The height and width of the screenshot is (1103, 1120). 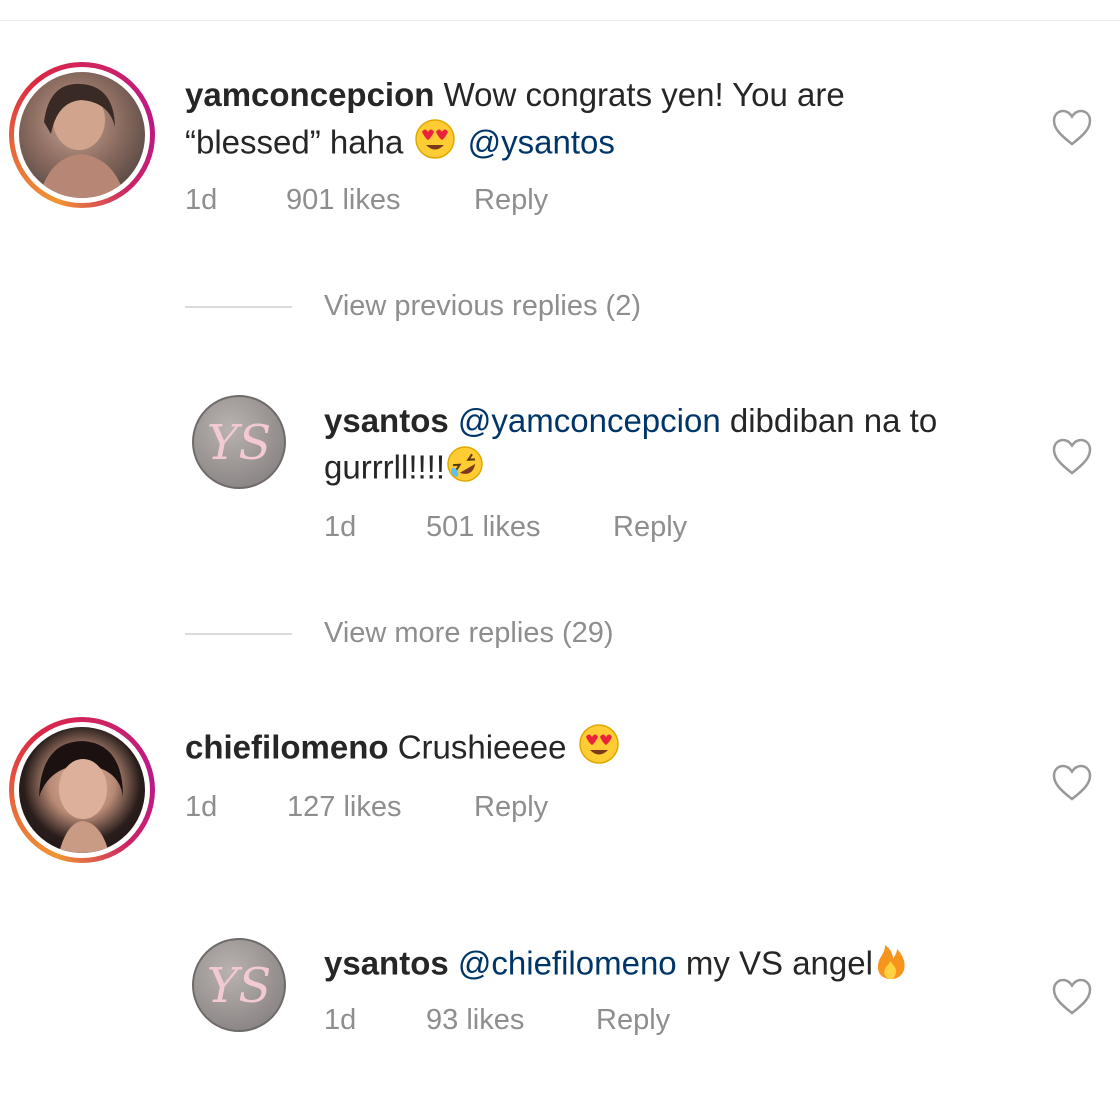 I want to click on view-more-replies-label: View more replies (29), so click(x=469, y=633).